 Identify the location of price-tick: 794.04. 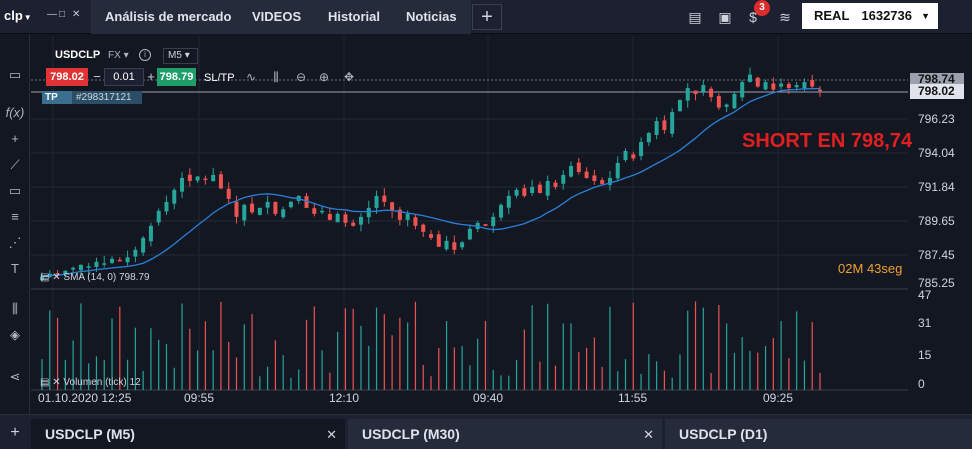
(936, 153).